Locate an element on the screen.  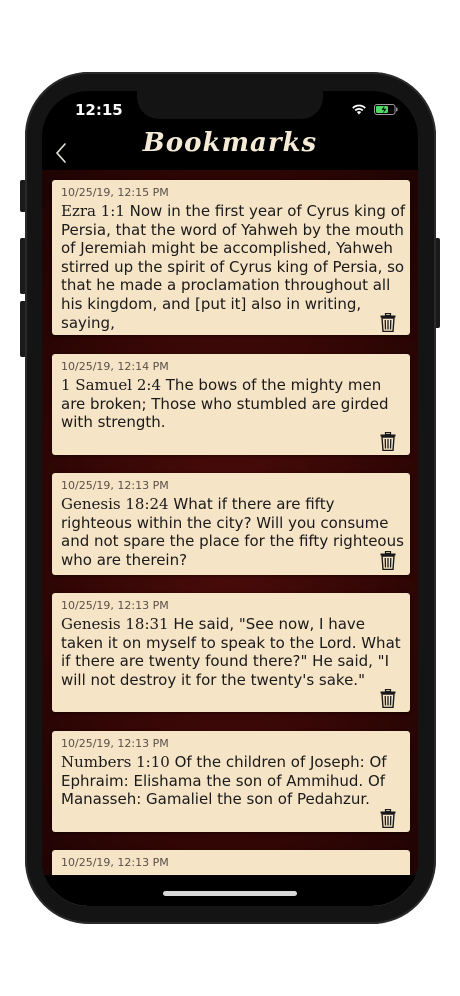
verse-reference: Ezra 1:1 is located at coordinates (93, 211).